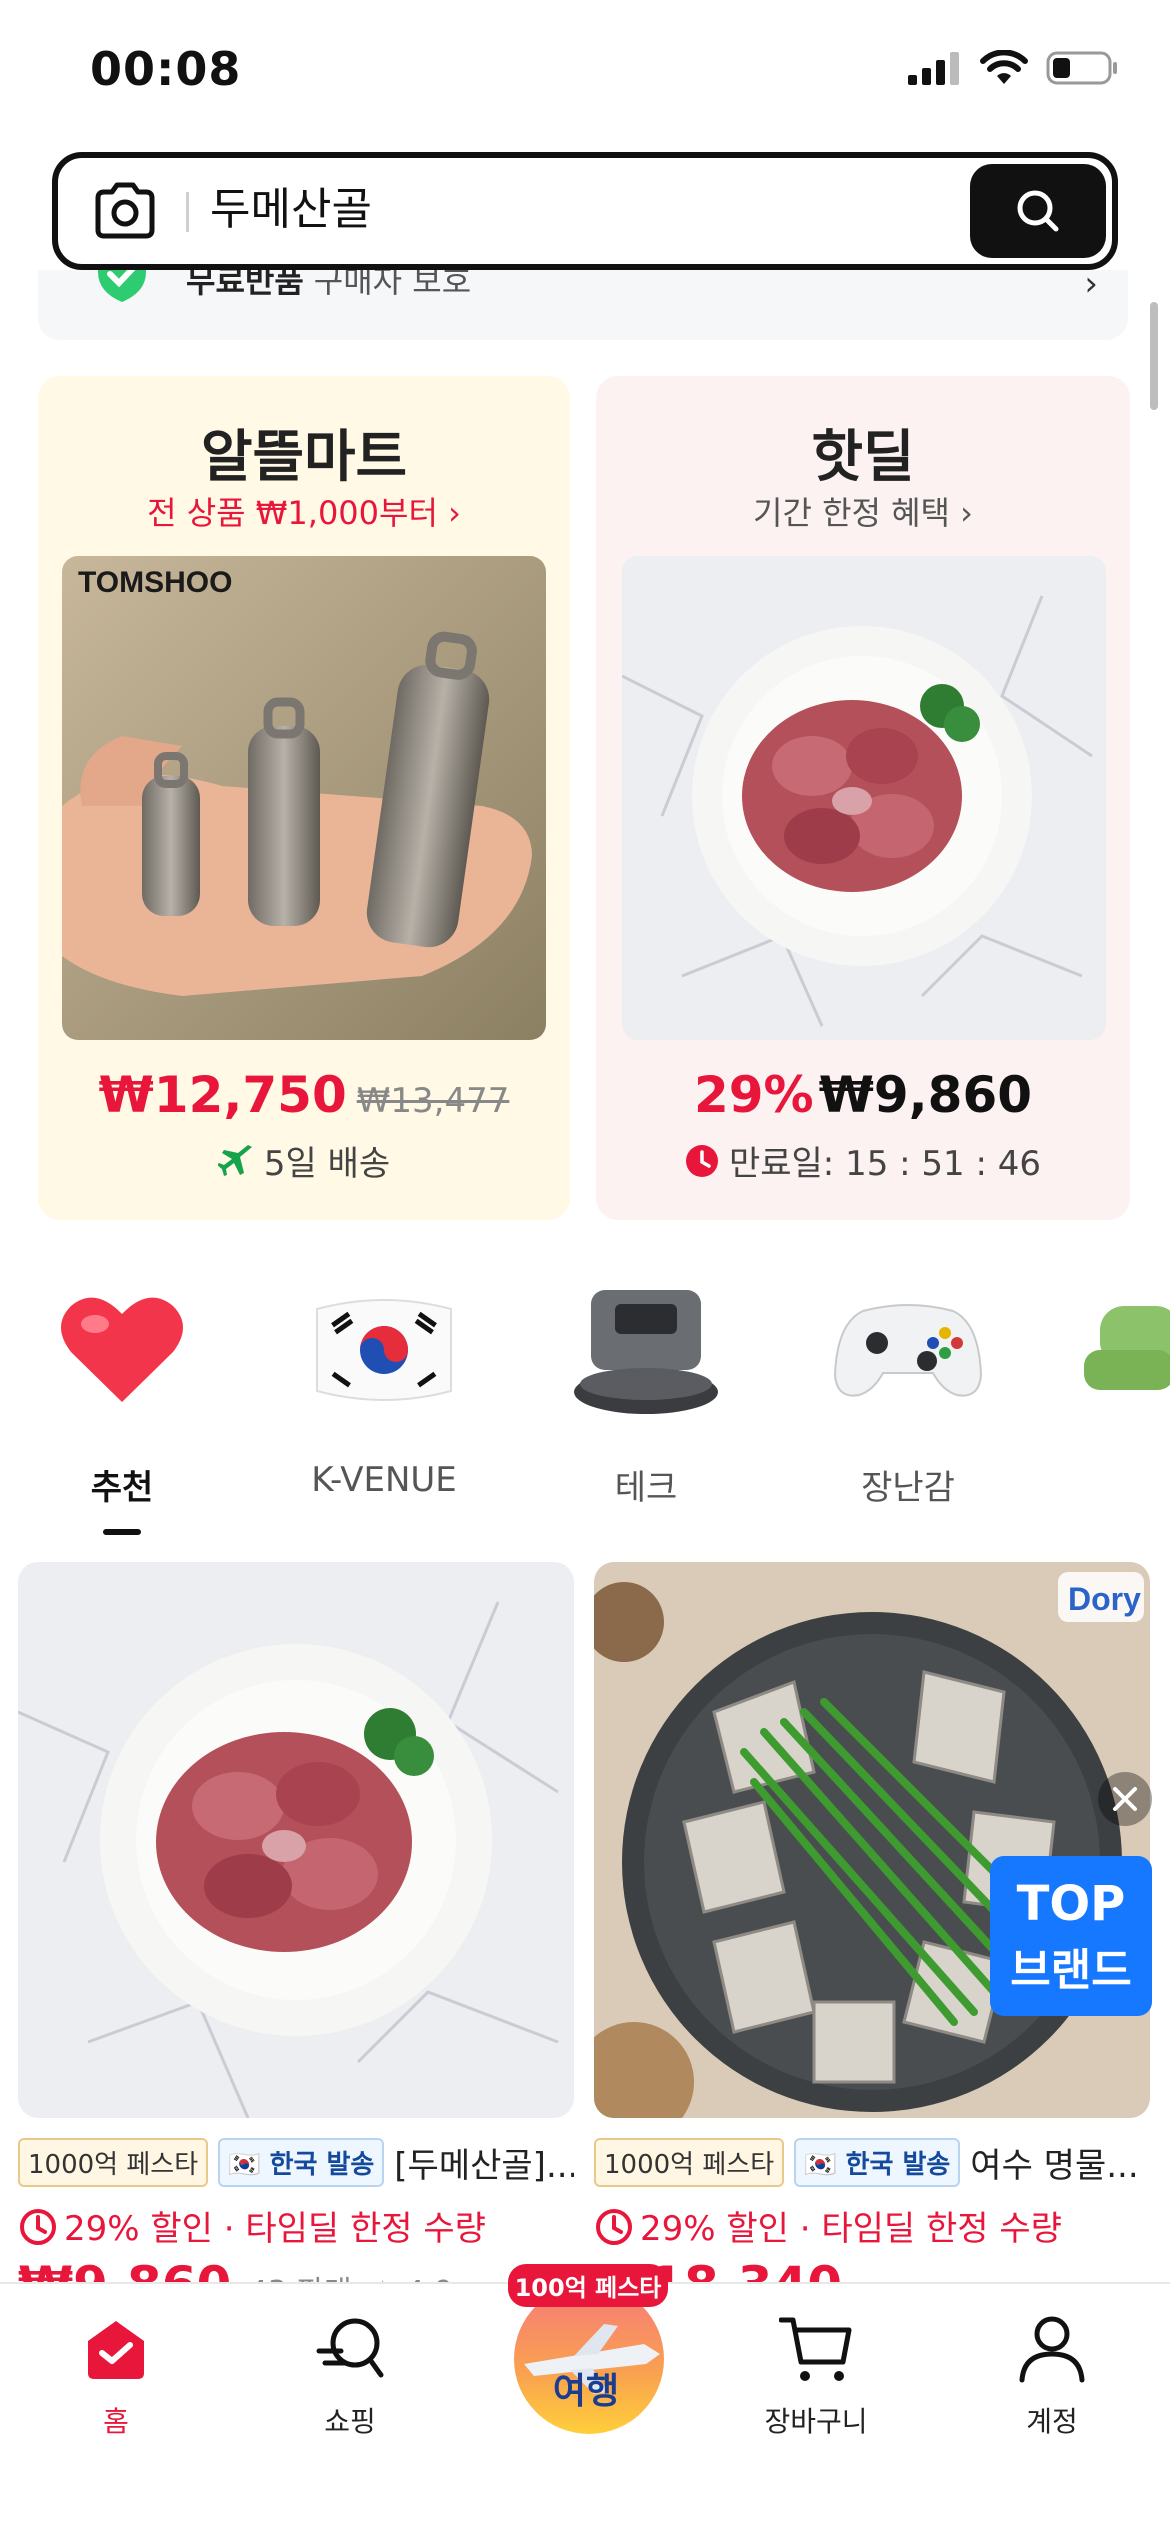 The height and width of the screenshot is (2532, 1170). I want to click on titanium-capsule-image: TOMSHOO, so click(304, 798).